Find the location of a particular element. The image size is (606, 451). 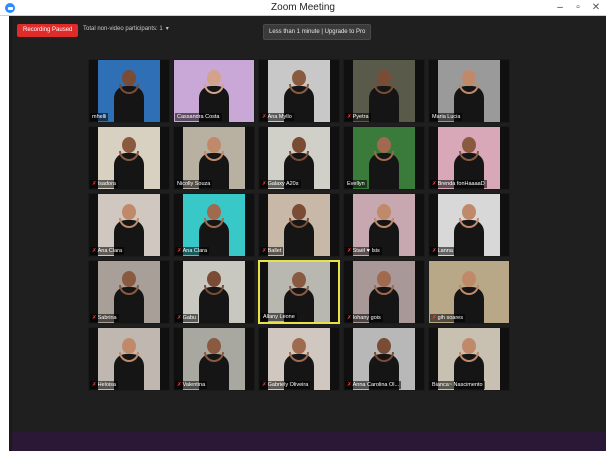

participant-tile: ✗Isadora is located at coordinates (129, 158).